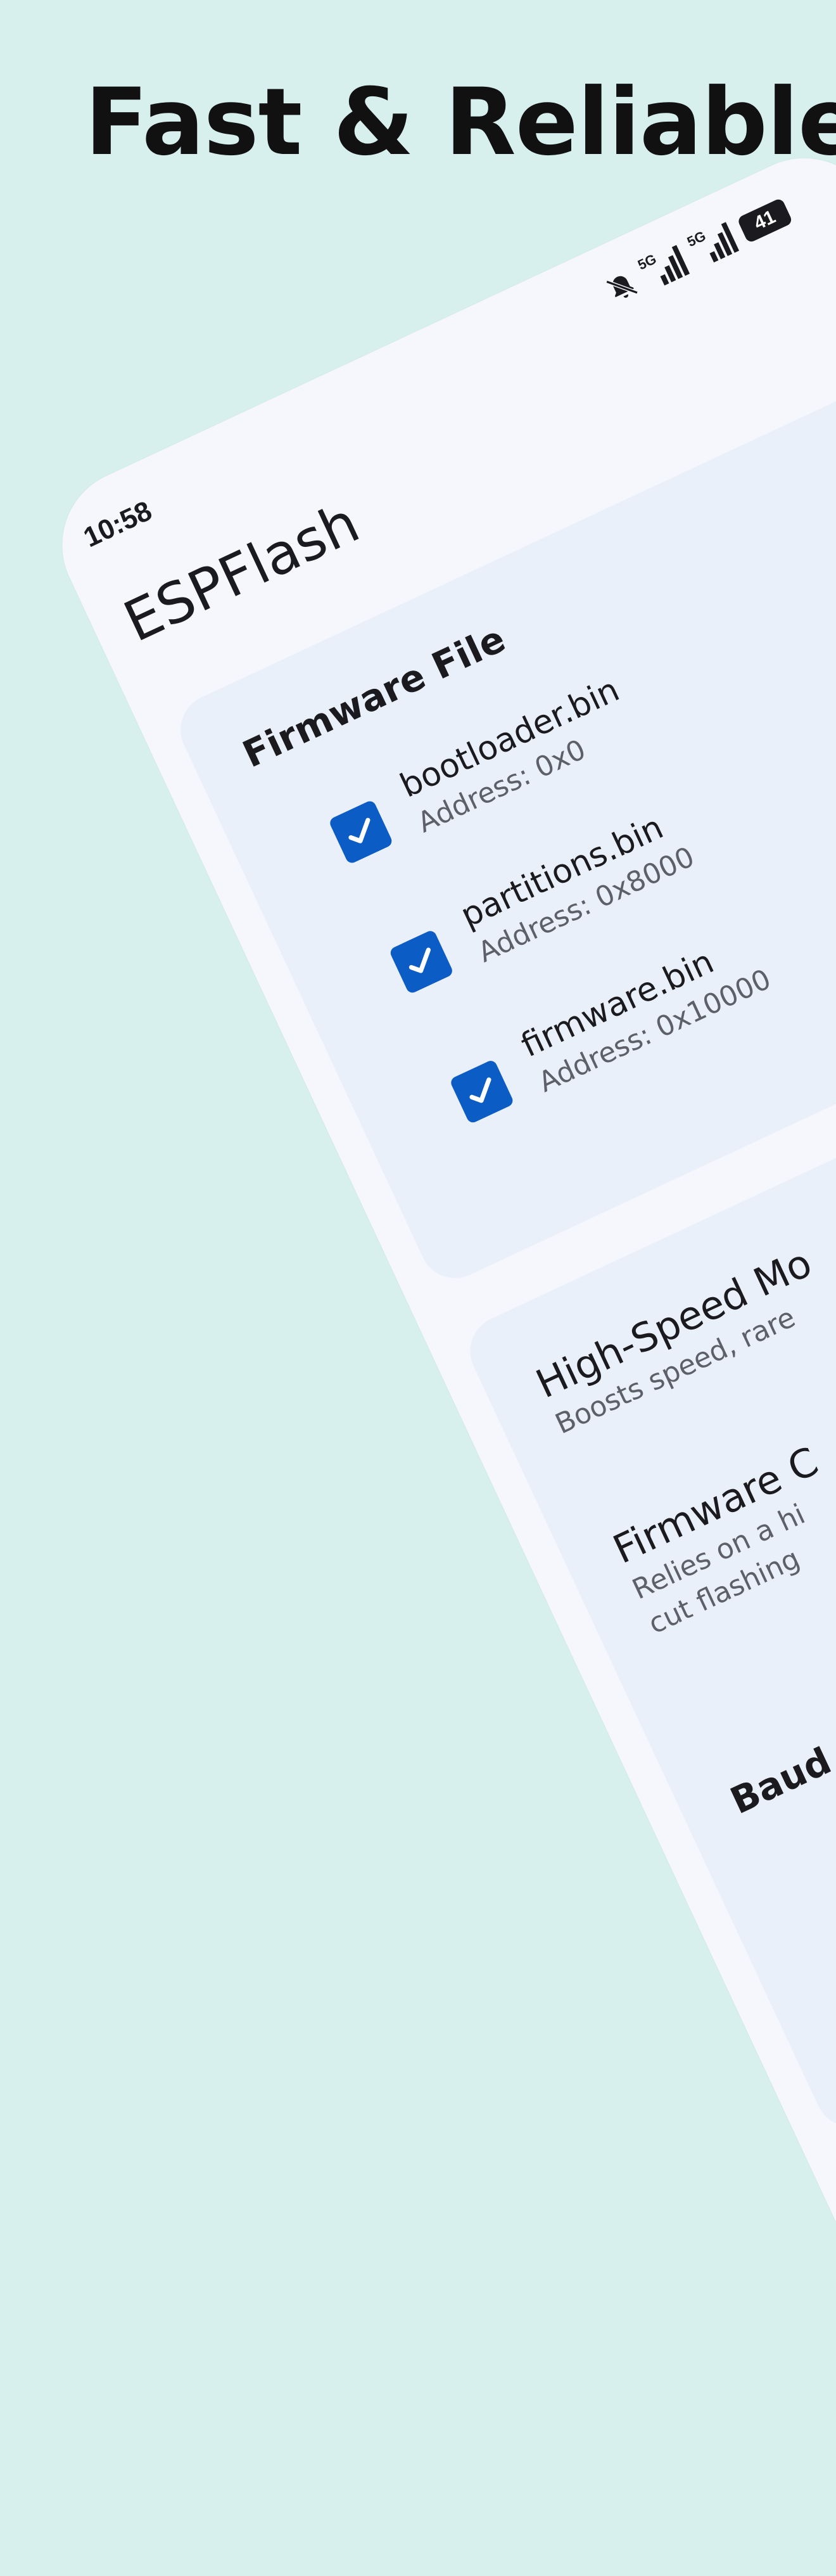 This screenshot has width=836, height=2576. What do you see at coordinates (622, 287) in the screenshot?
I see `bell-off-icon` at bounding box center [622, 287].